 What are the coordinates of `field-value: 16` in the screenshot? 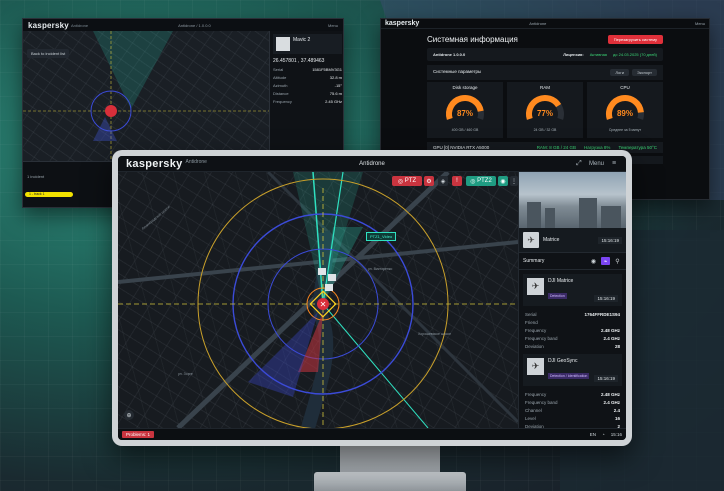 It's located at (617, 418).